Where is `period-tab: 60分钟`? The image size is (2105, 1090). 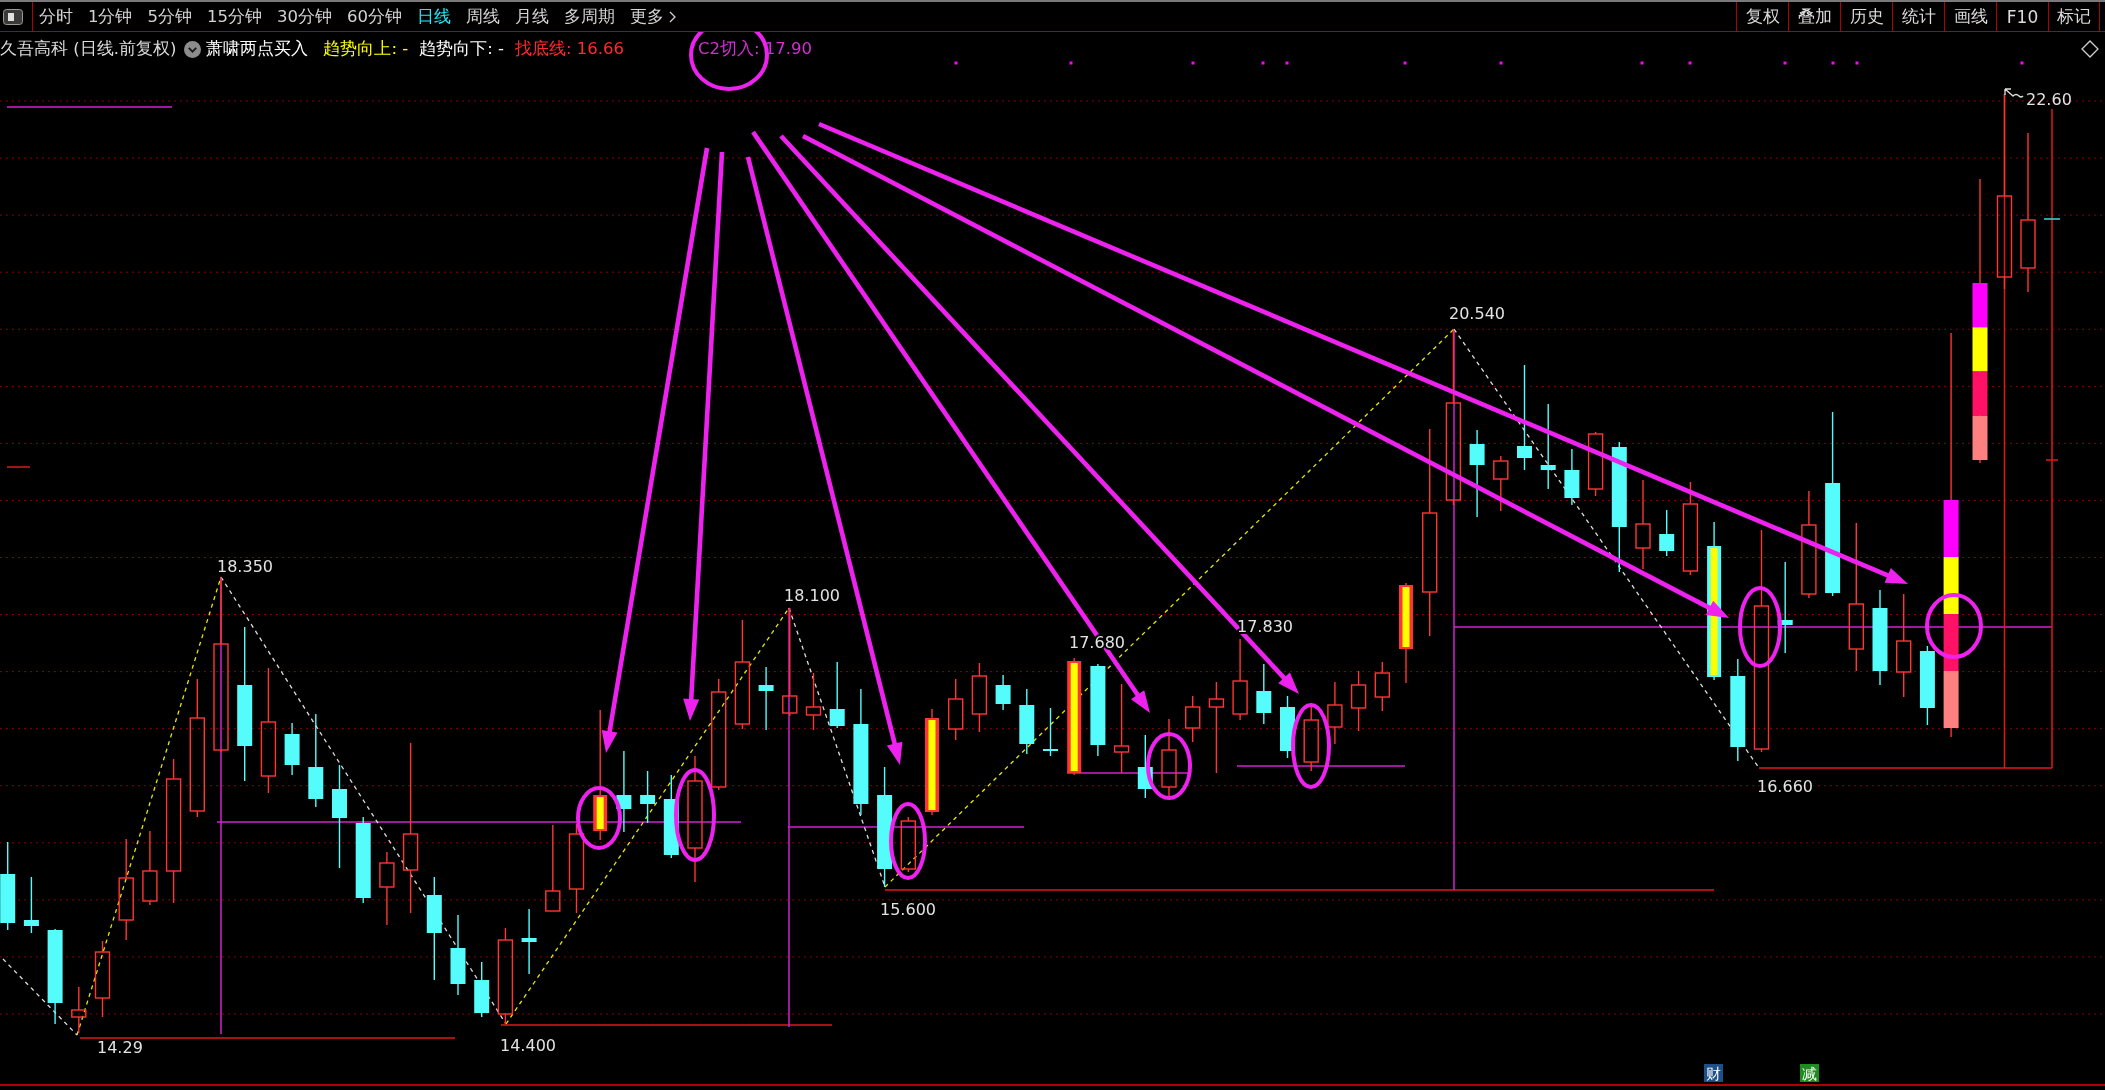
period-tab: 60分钟 is located at coordinates (374, 16).